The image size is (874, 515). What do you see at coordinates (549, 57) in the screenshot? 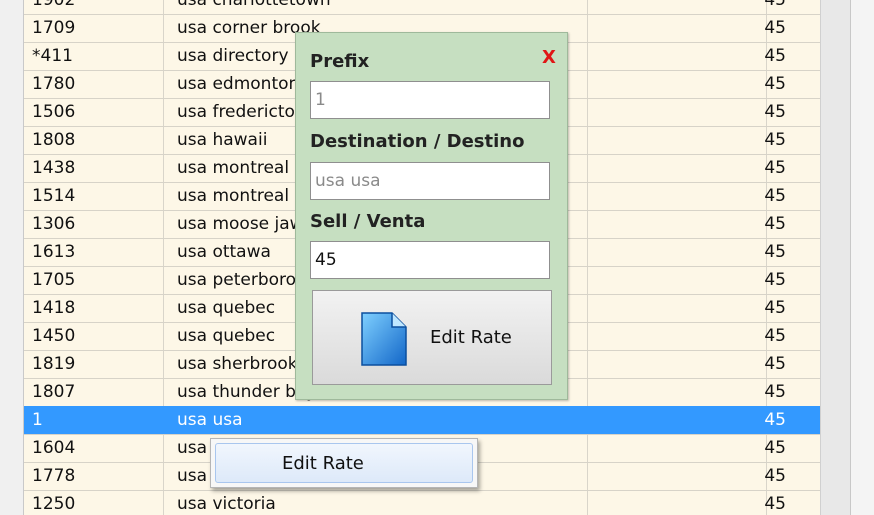
I see `close-icon: X` at bounding box center [549, 57].